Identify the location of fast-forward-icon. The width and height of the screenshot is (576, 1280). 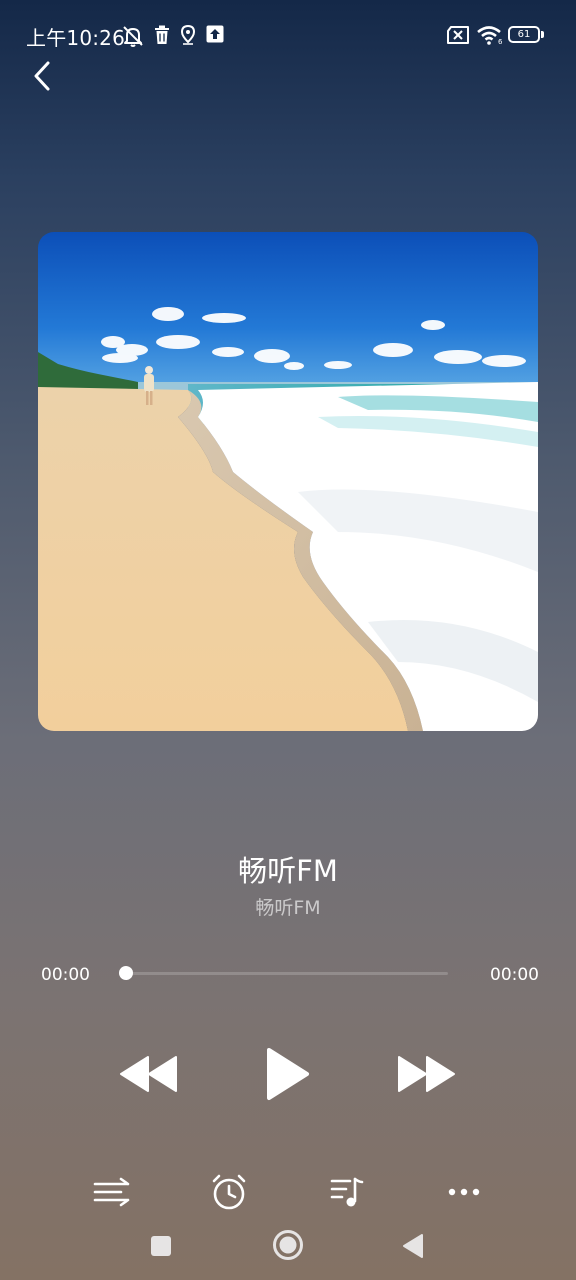
(426, 1074).